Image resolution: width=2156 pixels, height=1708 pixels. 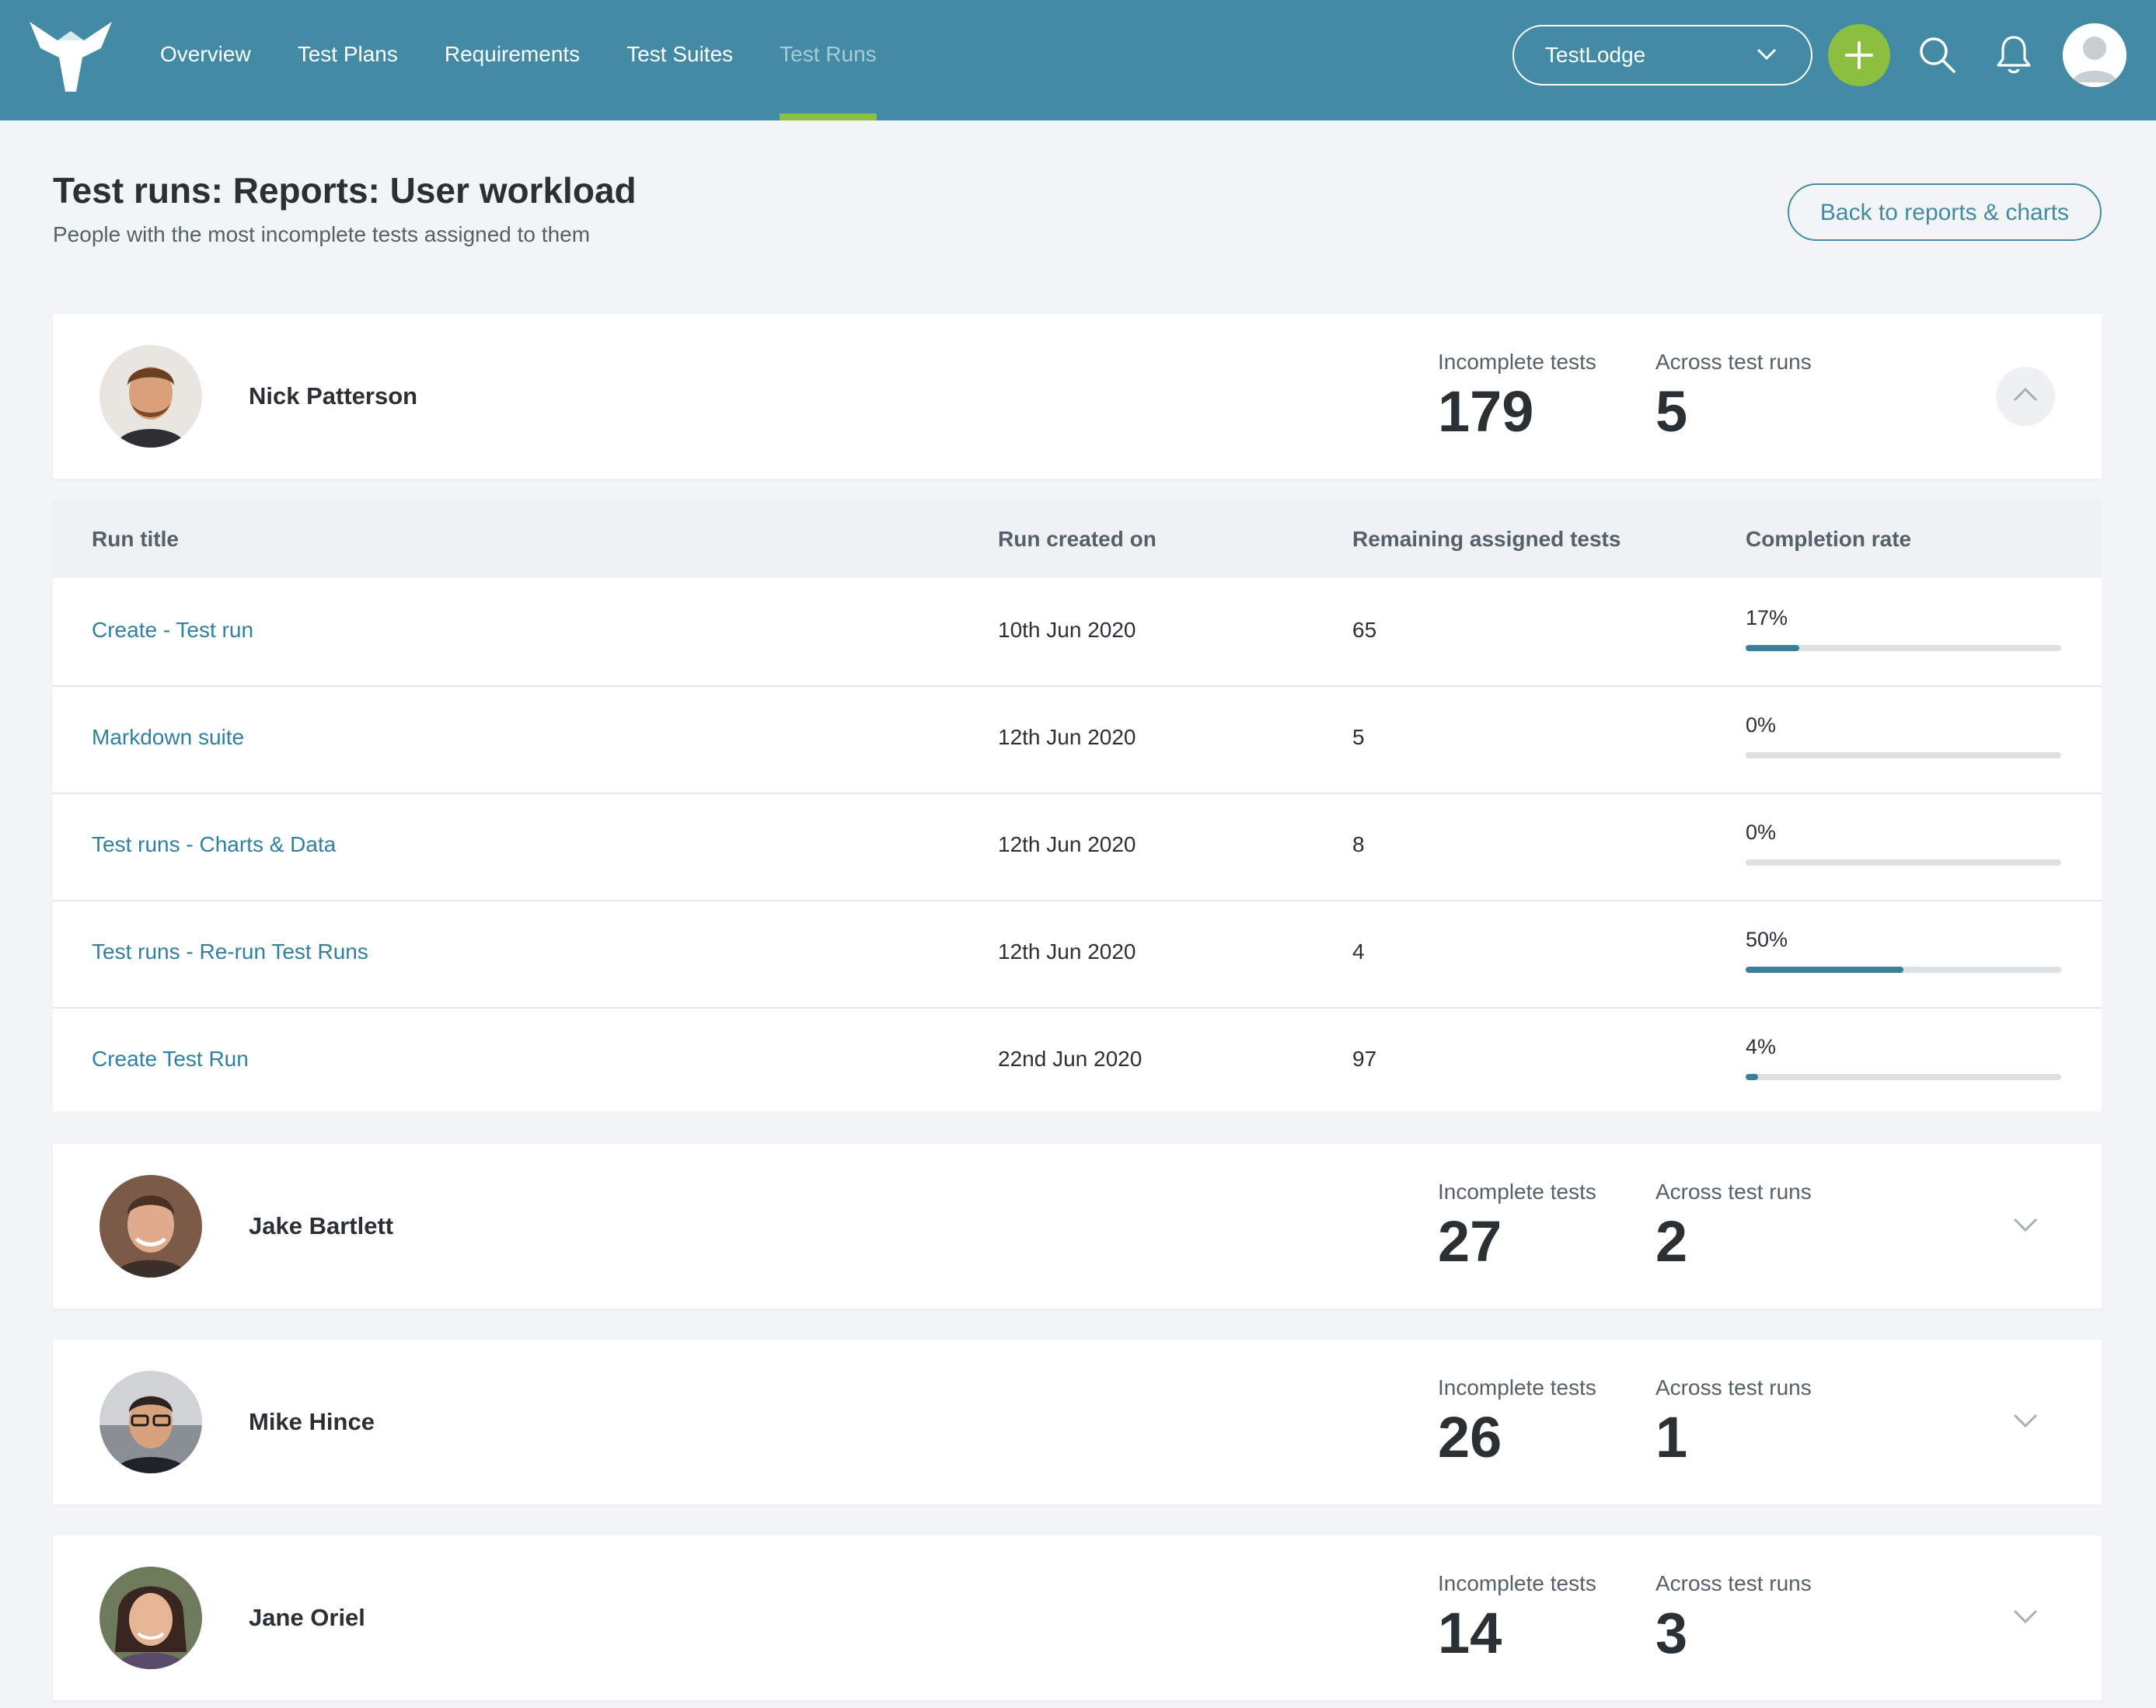 What do you see at coordinates (1517, 1422) in the screenshot?
I see `incomplete-tests-stat: Incomplete tests 26` at bounding box center [1517, 1422].